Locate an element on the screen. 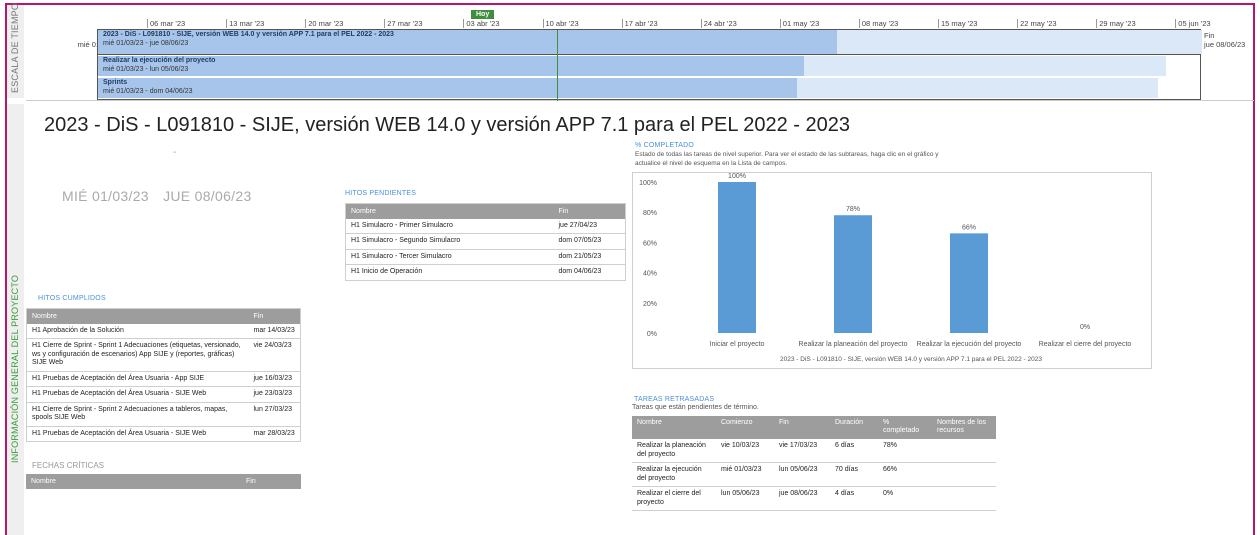 The width and height of the screenshot is (1260, 535). overview-side-text: INFORMACIÓN GENERAL DEL PROYECTO is located at coordinates (15, 369).